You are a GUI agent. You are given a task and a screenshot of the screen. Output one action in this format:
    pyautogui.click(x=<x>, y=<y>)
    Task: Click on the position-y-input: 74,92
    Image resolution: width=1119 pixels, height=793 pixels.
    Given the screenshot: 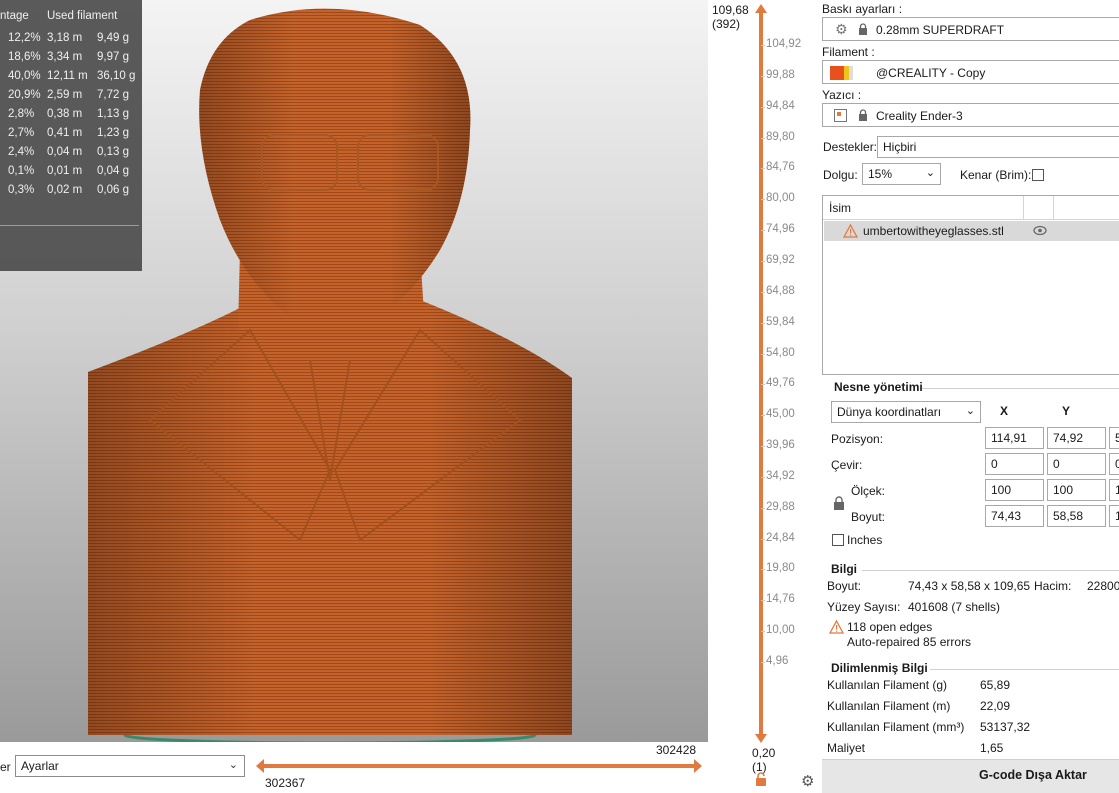 What is the action you would take?
    pyautogui.click(x=1076, y=438)
    